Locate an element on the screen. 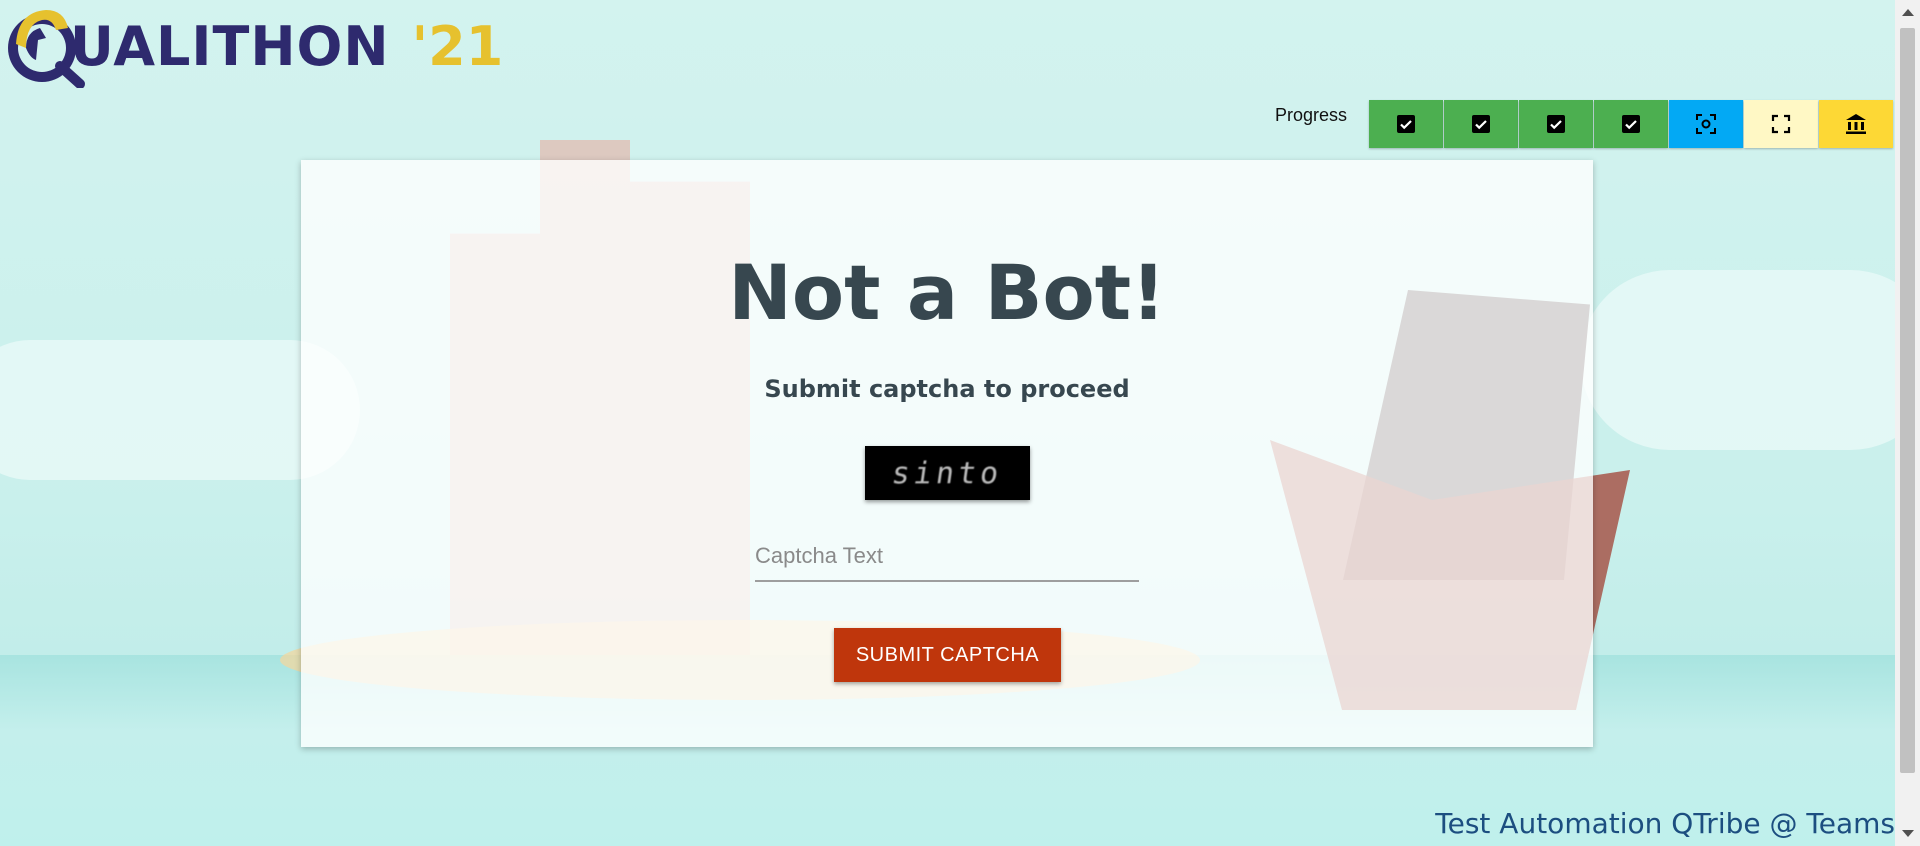  submit-captcha-button: SUBMIT CAPTCHA is located at coordinates (947, 655).